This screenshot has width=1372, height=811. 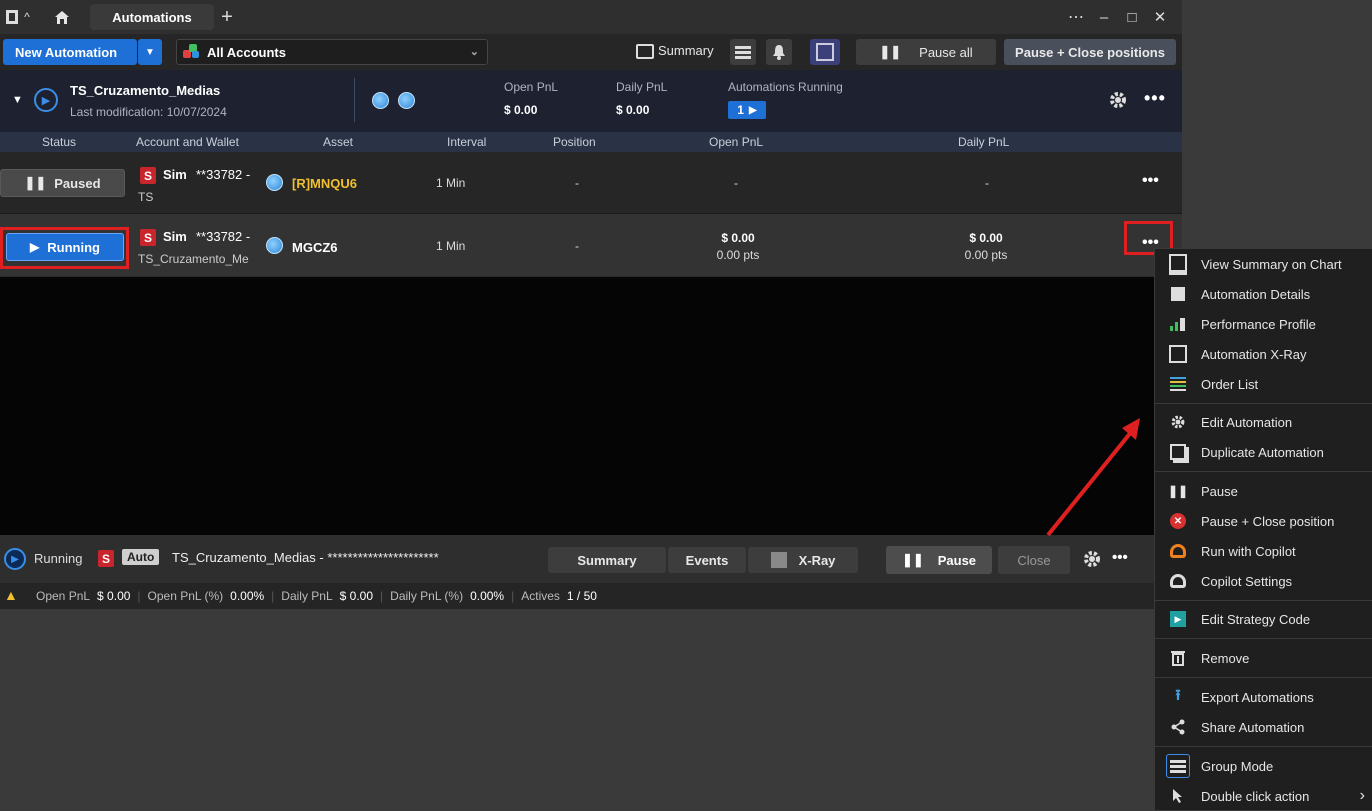 I want to click on menu-item-pause: ❚❚ Pause, so click(x=1263, y=491).